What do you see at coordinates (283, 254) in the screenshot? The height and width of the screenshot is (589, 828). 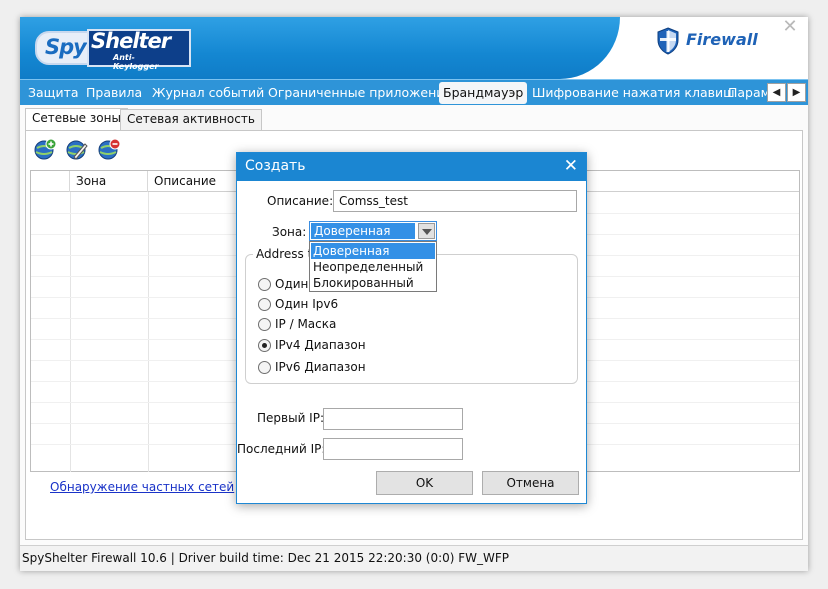 I see `address-type-legend: Address t` at bounding box center [283, 254].